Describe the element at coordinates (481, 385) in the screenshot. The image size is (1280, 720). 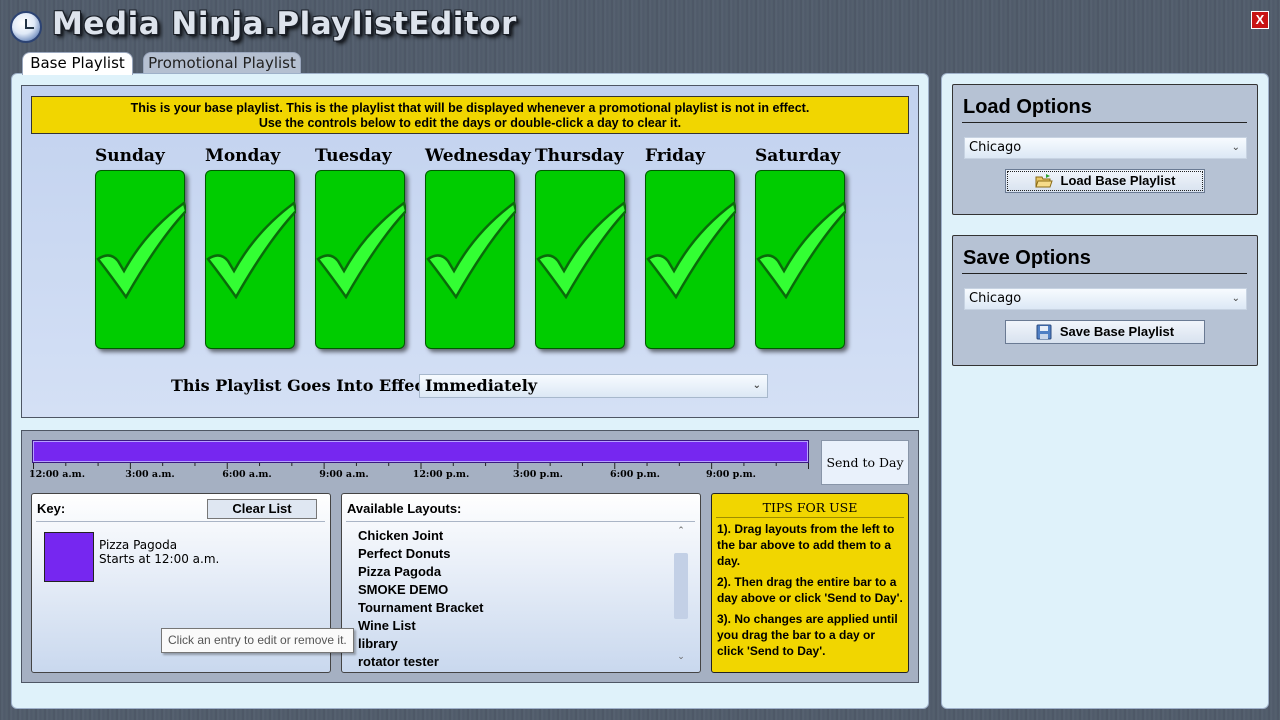
I see `effect-value: Immediately` at that location.